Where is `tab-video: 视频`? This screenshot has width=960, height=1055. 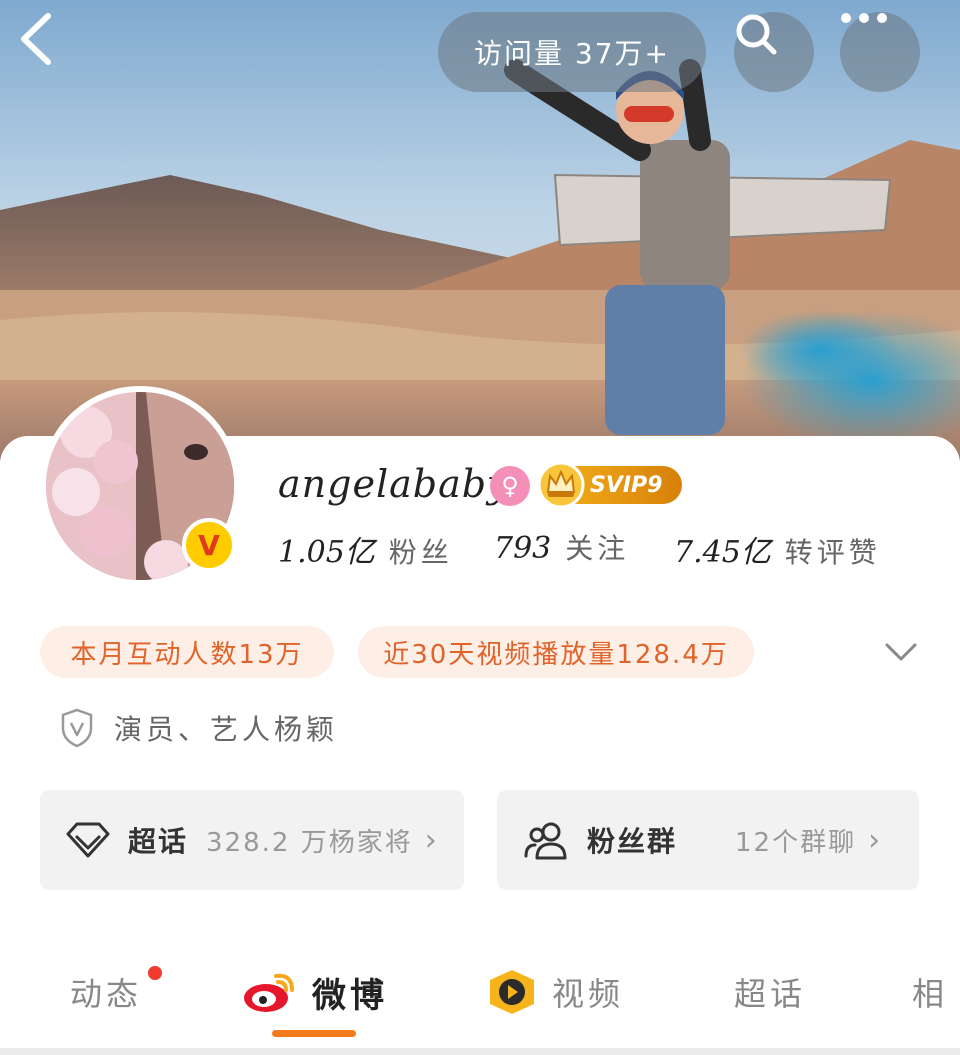
tab-video: 视频 is located at coordinates (555, 992).